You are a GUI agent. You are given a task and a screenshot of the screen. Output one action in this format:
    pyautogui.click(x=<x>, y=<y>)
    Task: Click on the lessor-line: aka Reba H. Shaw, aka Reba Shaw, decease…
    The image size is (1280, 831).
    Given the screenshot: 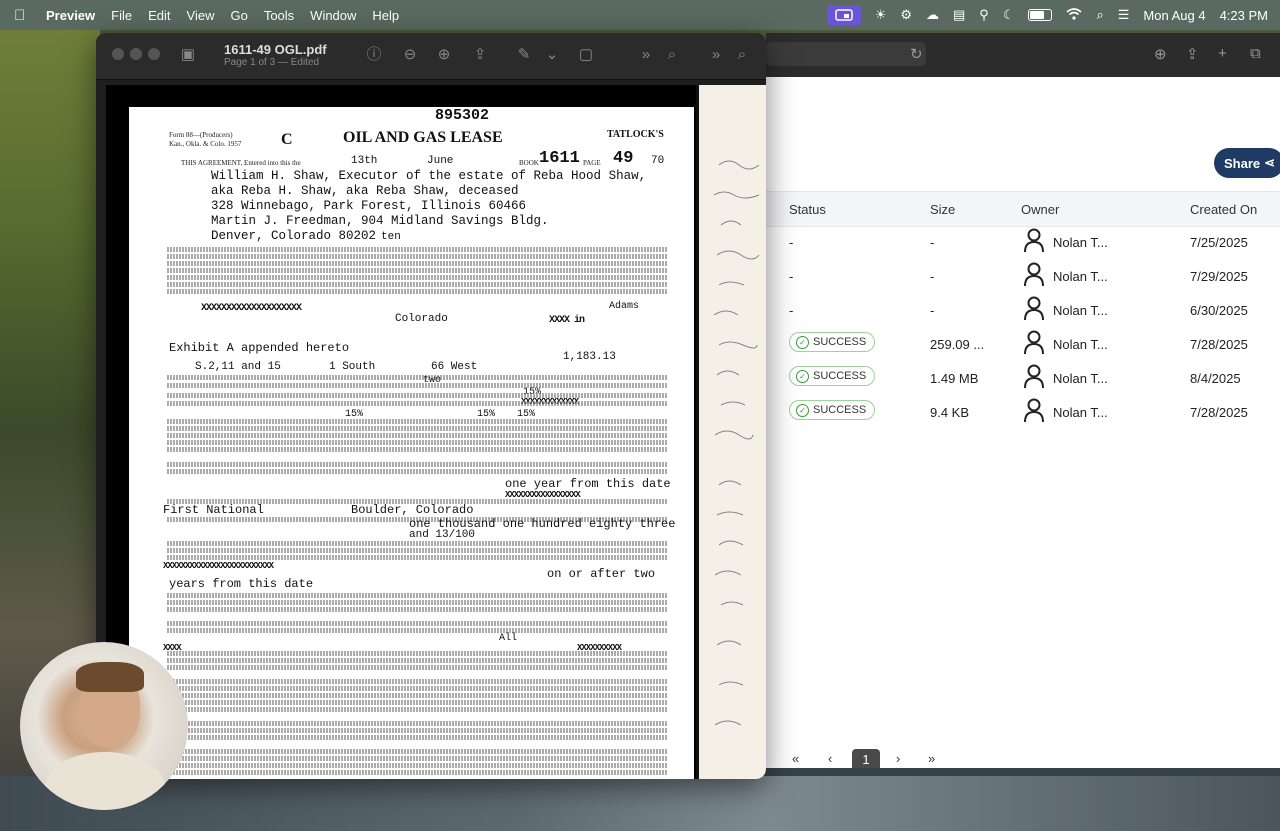 What is the action you would take?
    pyautogui.click(x=365, y=191)
    